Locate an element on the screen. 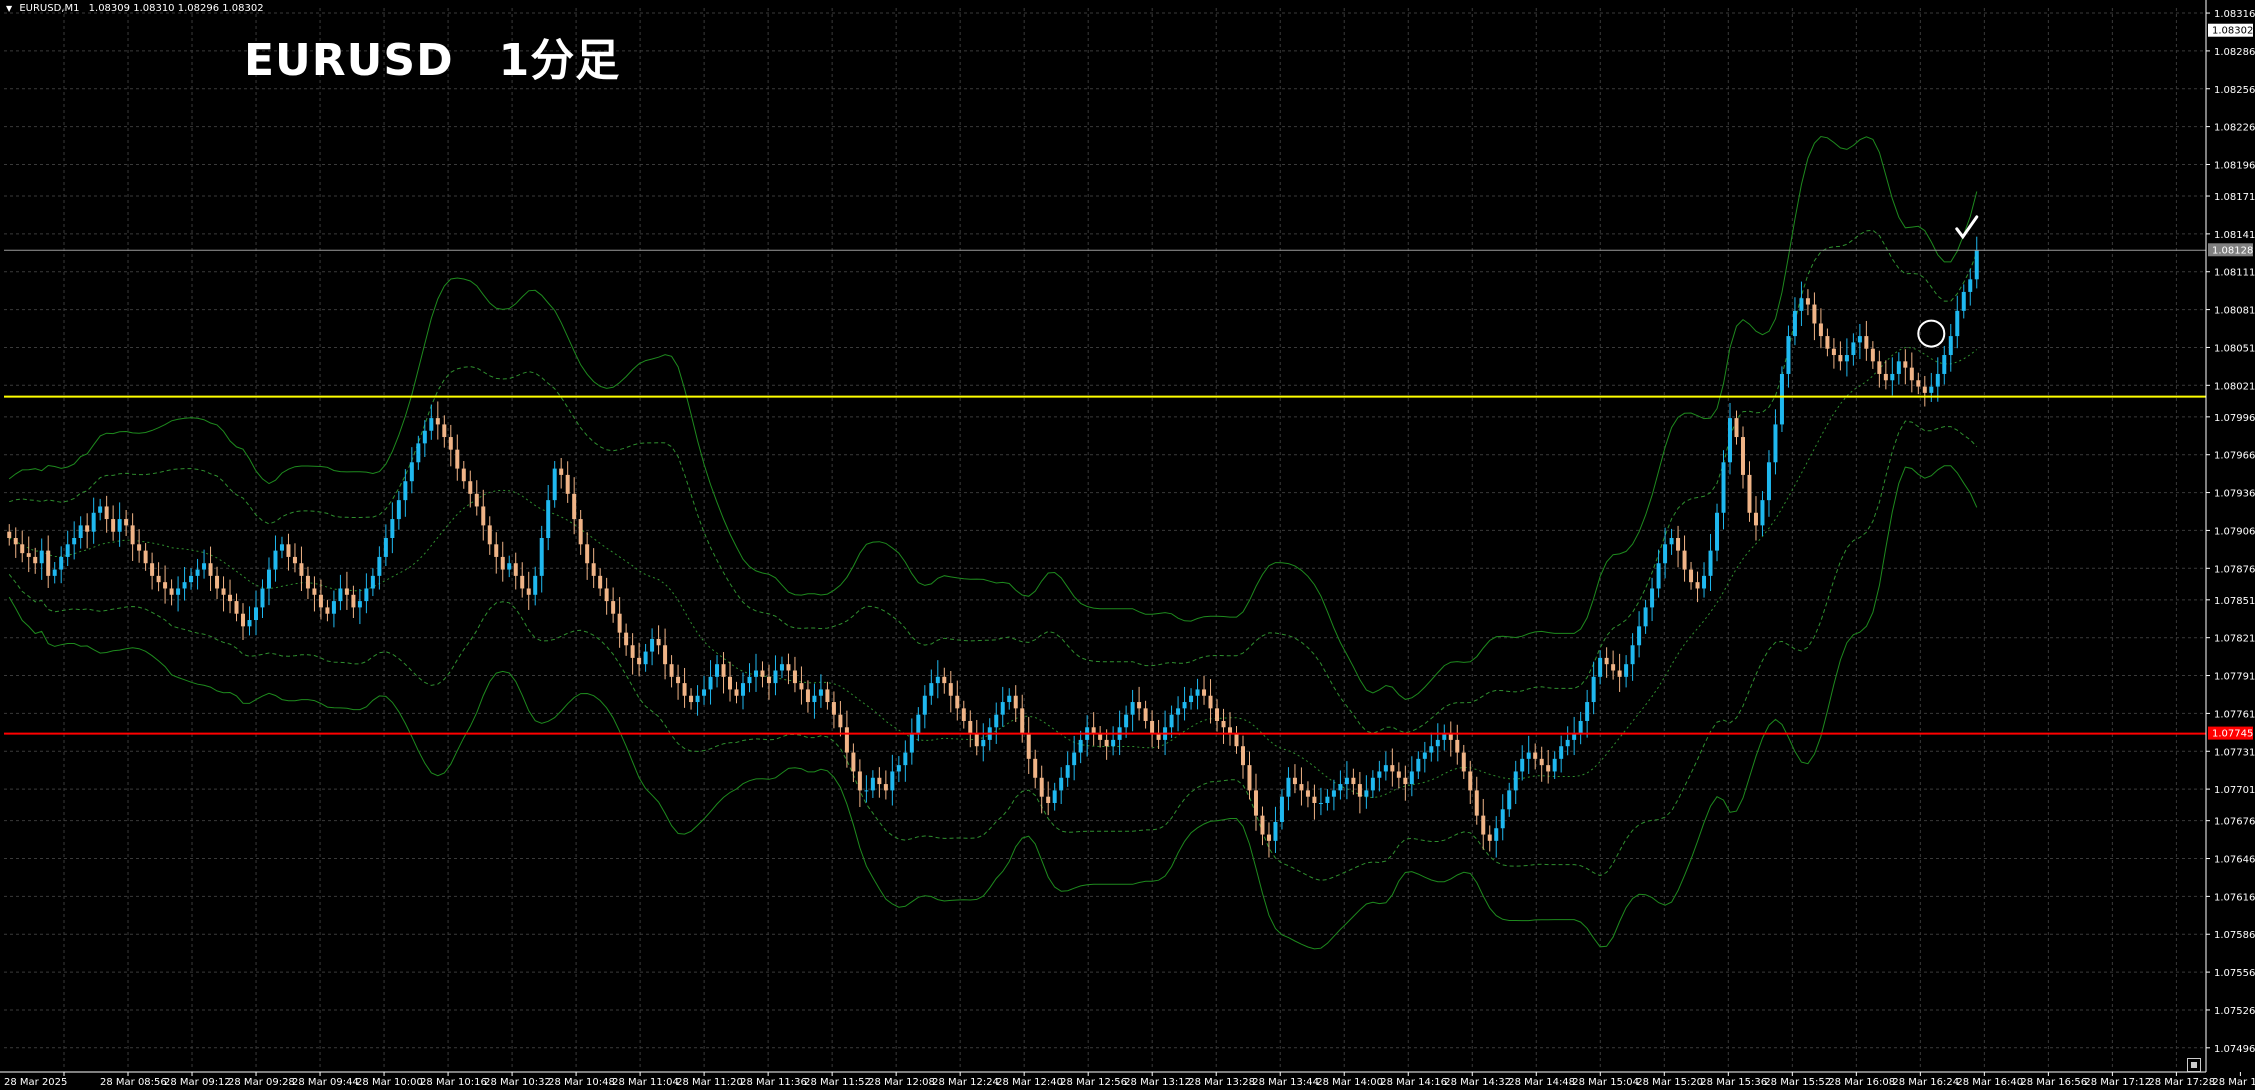 The width and height of the screenshot is (2255, 1090). price-tick-label: 1.08256 is located at coordinates (2234, 90).